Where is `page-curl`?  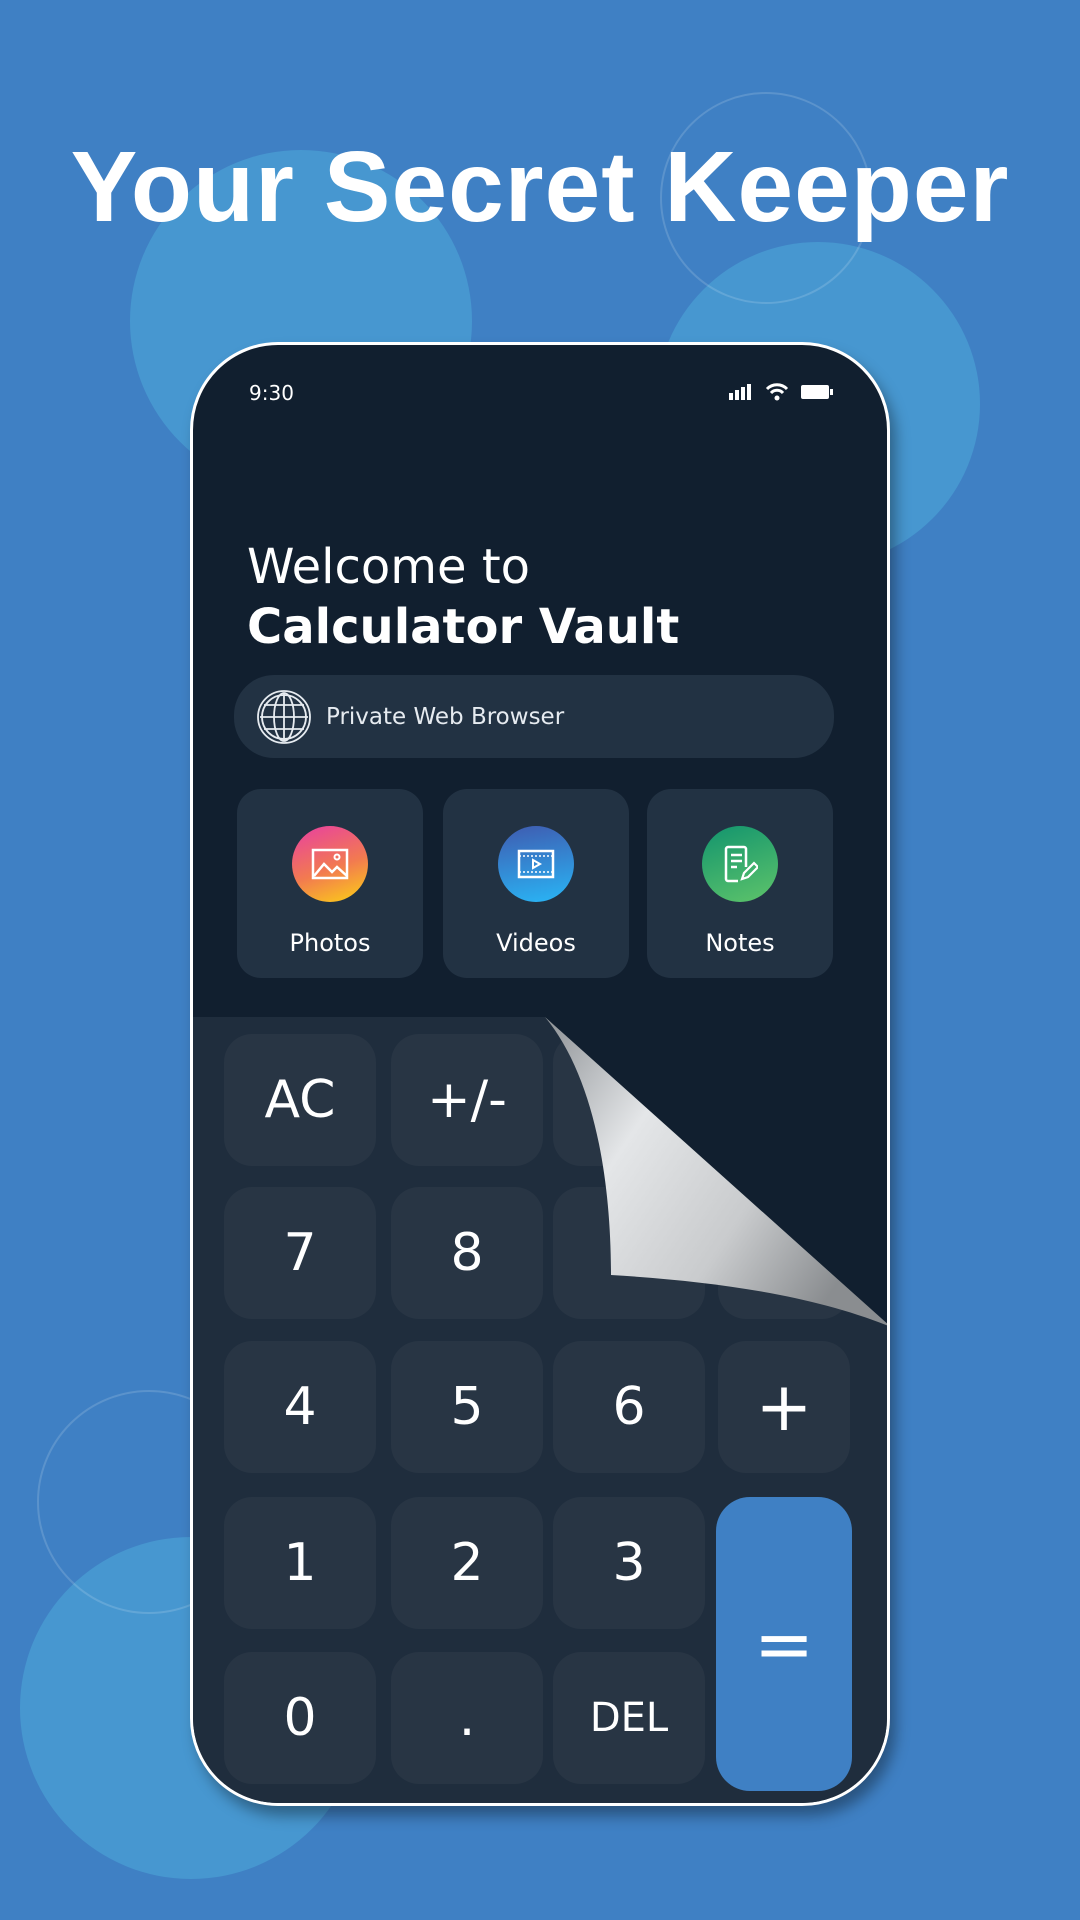 page-curl is located at coordinates (716, 1171).